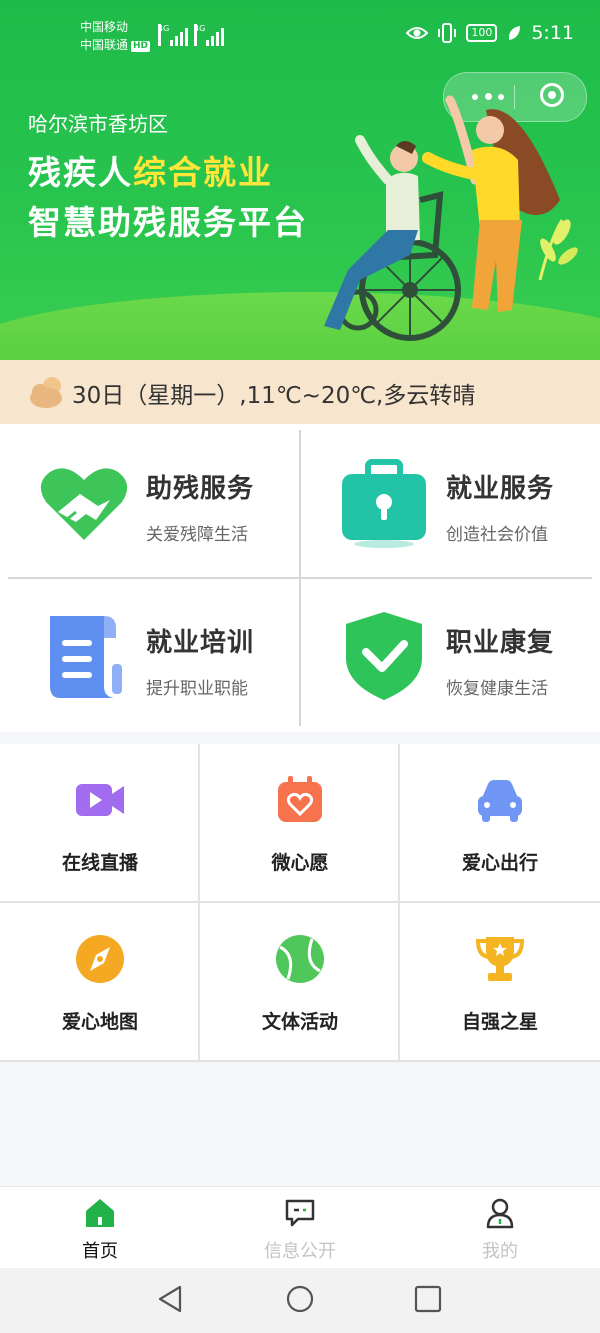 This screenshot has width=600, height=1333. I want to click on battery-icon: 100, so click(482, 33).